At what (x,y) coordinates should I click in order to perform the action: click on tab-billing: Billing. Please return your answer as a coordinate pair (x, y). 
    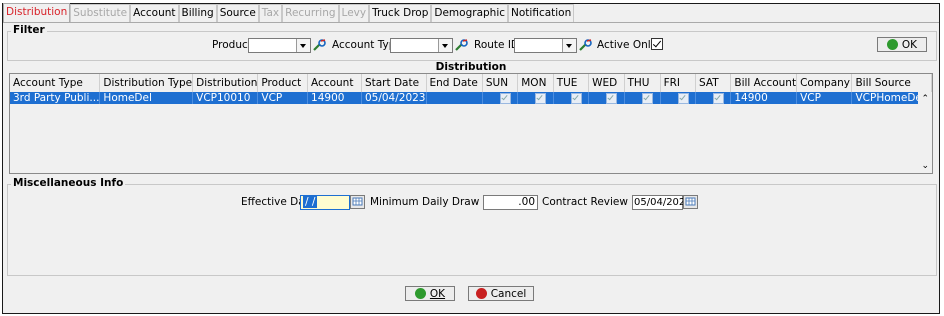
    Looking at the image, I should click on (197, 13).